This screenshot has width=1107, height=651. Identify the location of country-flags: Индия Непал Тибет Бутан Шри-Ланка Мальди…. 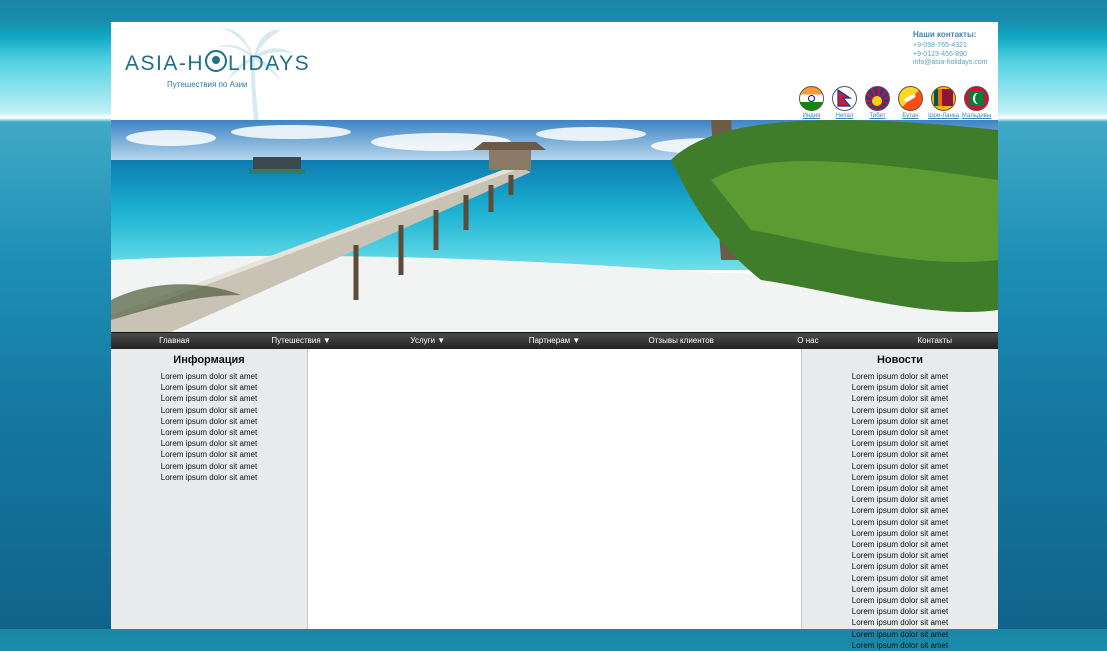
(894, 102).